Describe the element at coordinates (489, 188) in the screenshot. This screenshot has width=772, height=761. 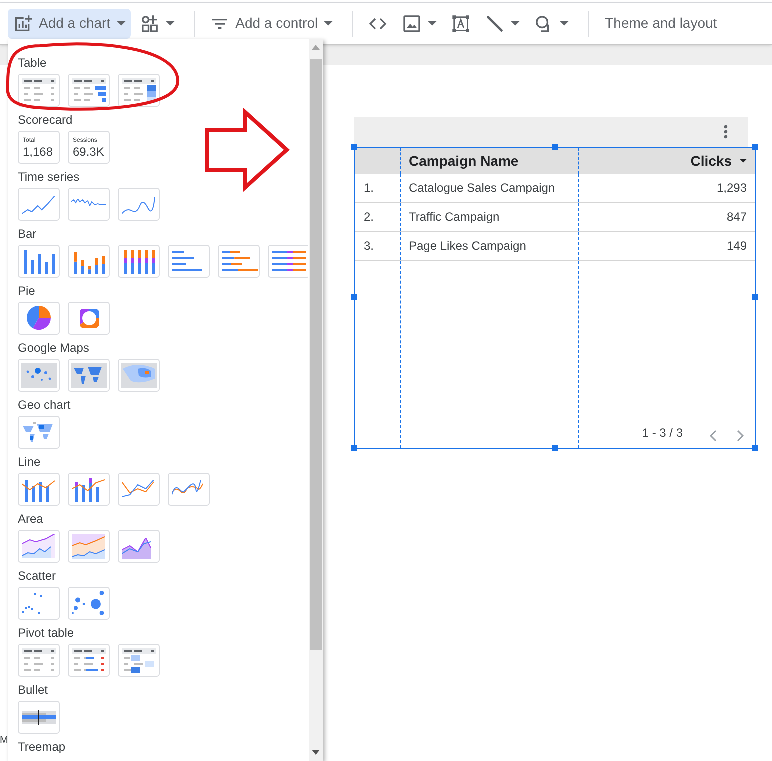
I see `table-cell: Catalogue Sales Campaign` at that location.